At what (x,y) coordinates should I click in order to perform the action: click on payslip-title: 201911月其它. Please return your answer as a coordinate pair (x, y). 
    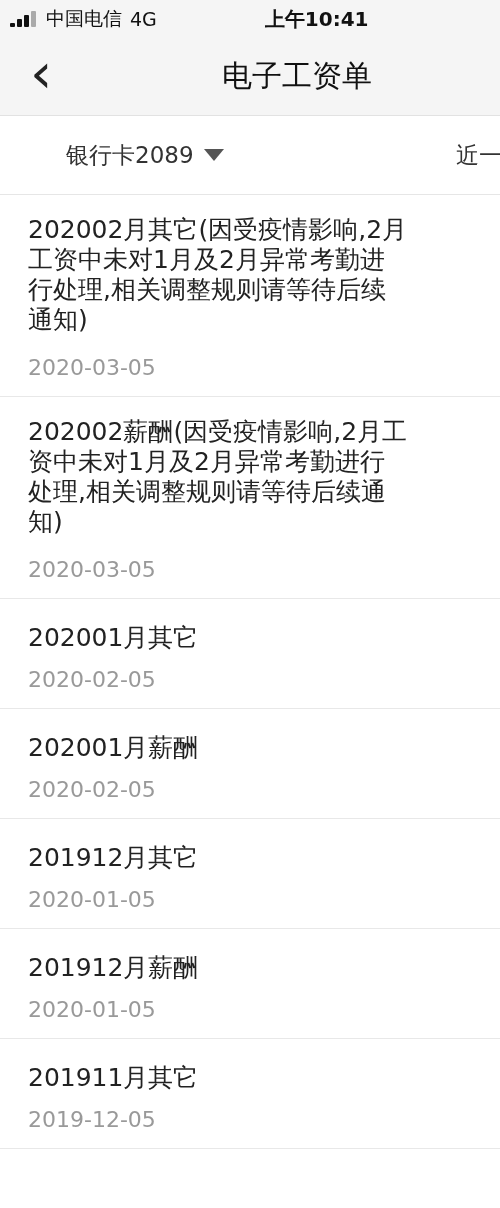
    Looking at the image, I should click on (114, 1078).